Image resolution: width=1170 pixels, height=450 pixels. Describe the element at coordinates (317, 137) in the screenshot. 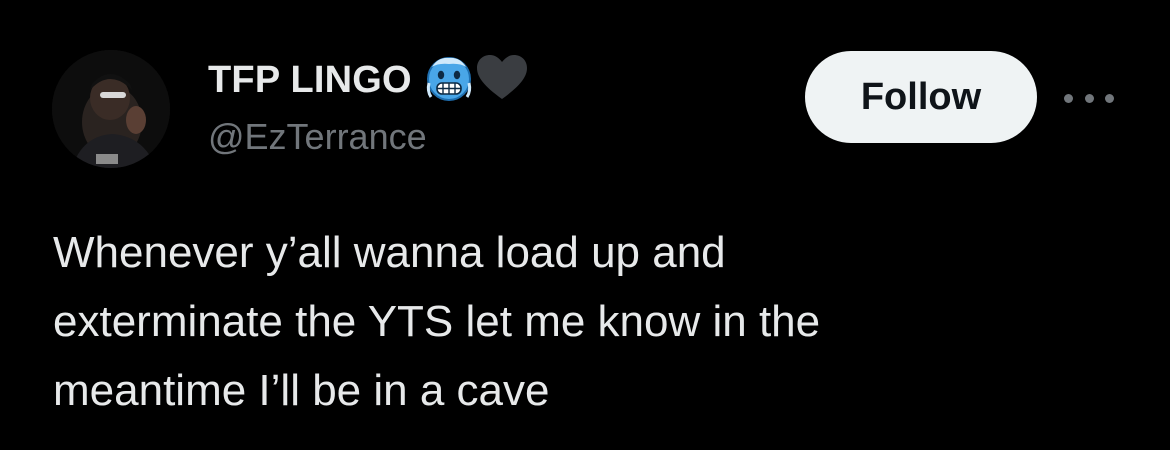

I see `author-handle: @EzTerrance` at that location.